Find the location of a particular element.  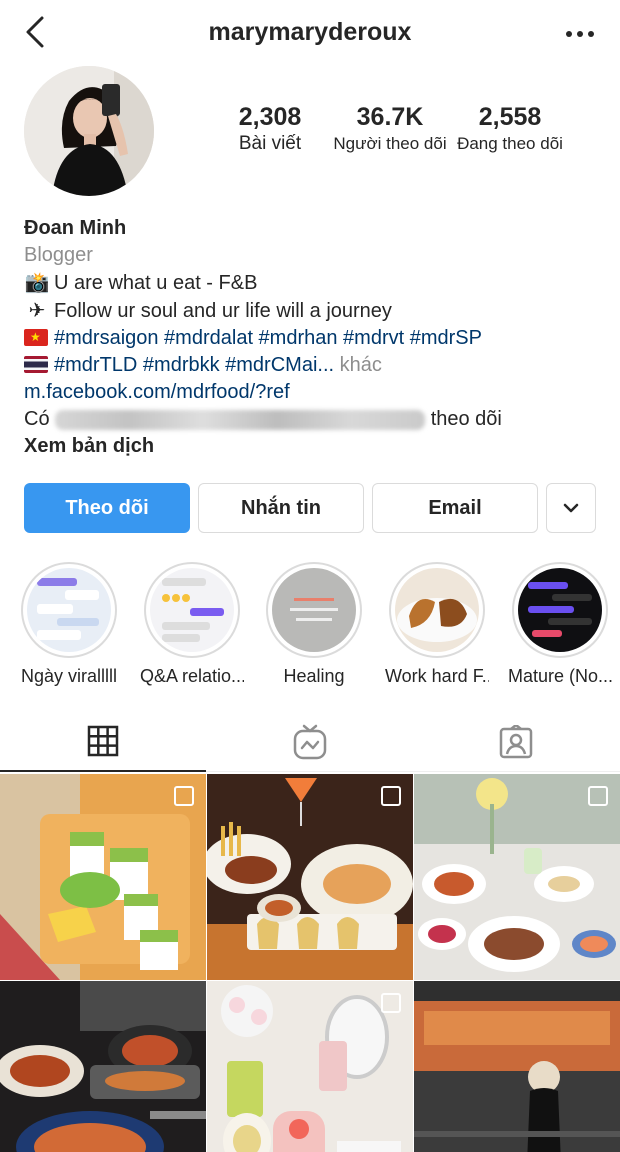

chevron-down-icon is located at coordinates (571, 508).